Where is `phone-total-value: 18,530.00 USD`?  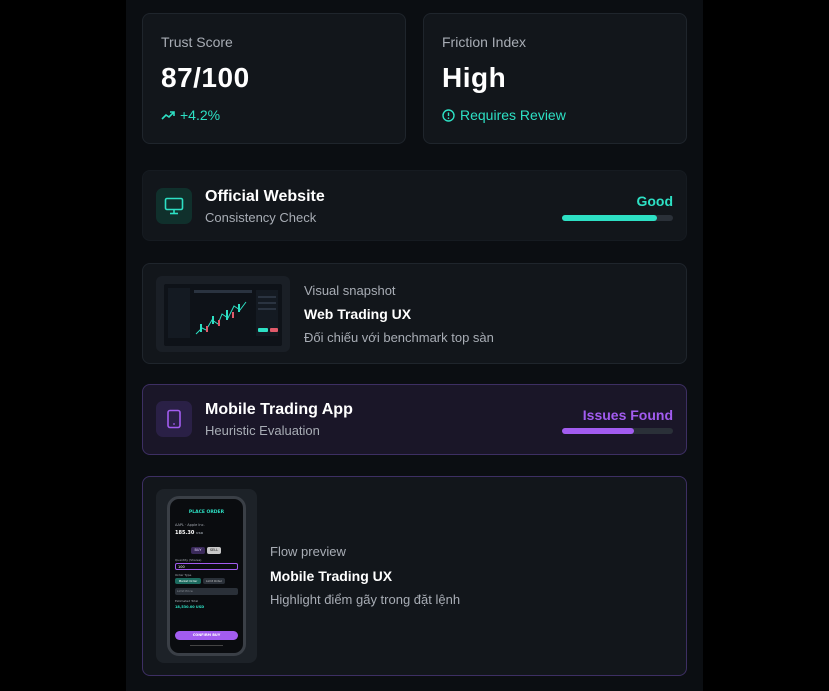
phone-total-value: 18,530.00 USD is located at coordinates (190, 607).